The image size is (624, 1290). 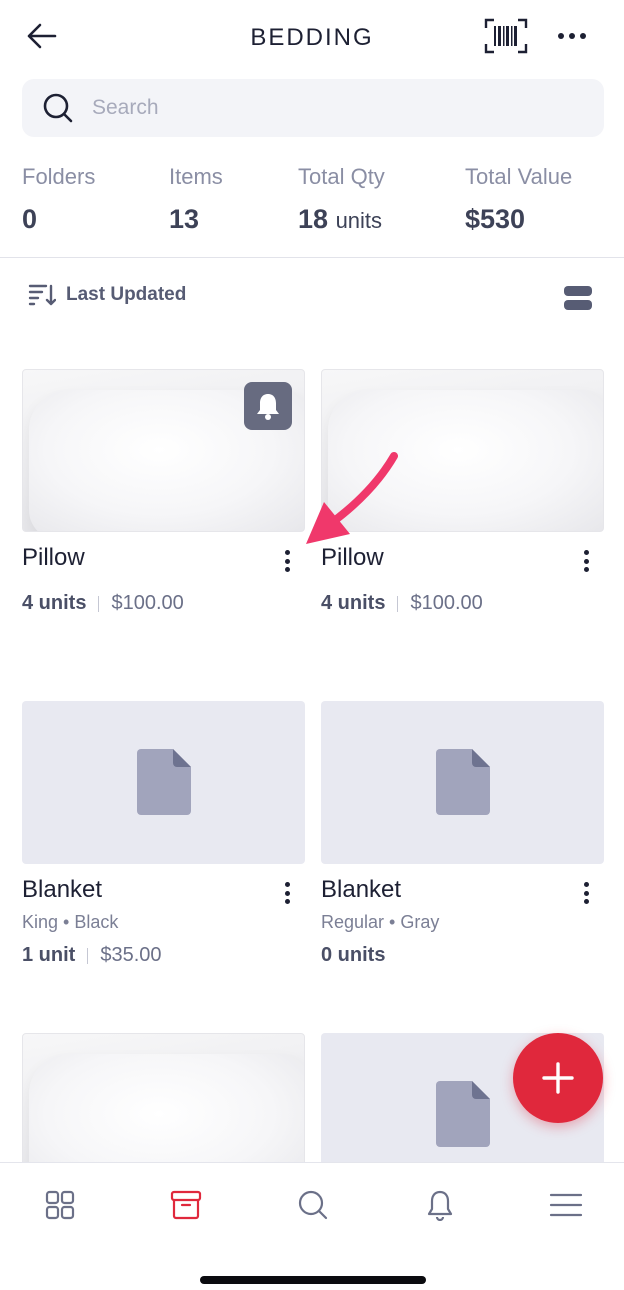 I want to click on nav-dashboard, so click(x=60, y=1205).